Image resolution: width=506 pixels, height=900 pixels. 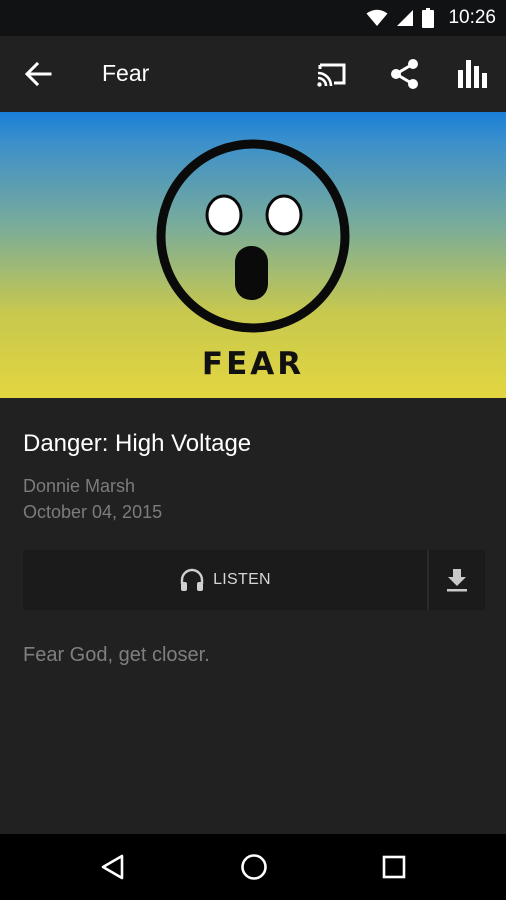 I want to click on cast-icon, so click(x=332, y=74).